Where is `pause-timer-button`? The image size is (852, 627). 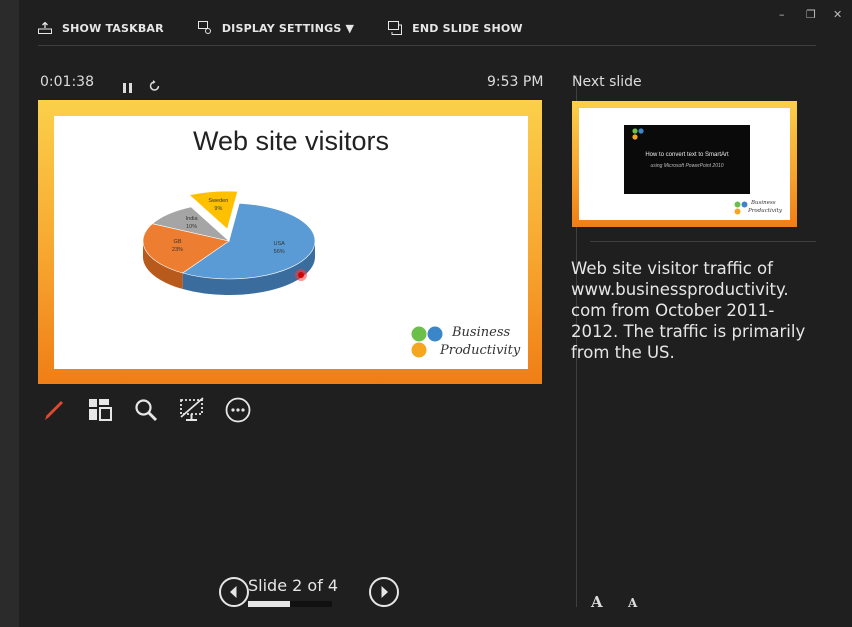
pause-timer-button is located at coordinates (127, 87).